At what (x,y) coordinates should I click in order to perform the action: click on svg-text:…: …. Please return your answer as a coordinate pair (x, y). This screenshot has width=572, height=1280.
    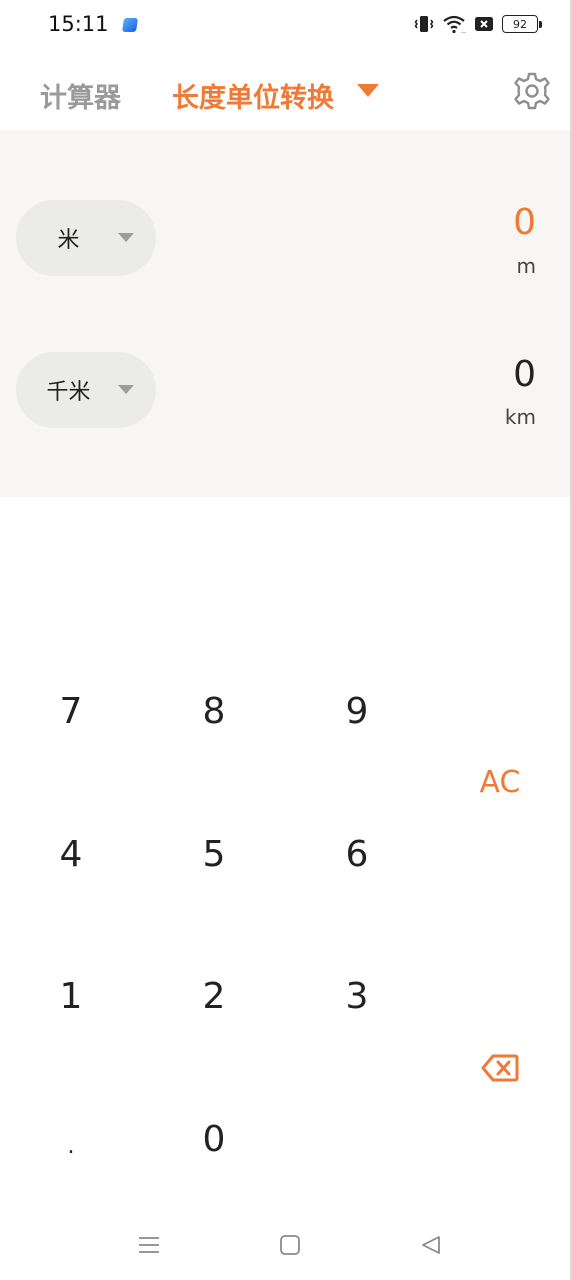
    Looking at the image, I should click on (463, 31).